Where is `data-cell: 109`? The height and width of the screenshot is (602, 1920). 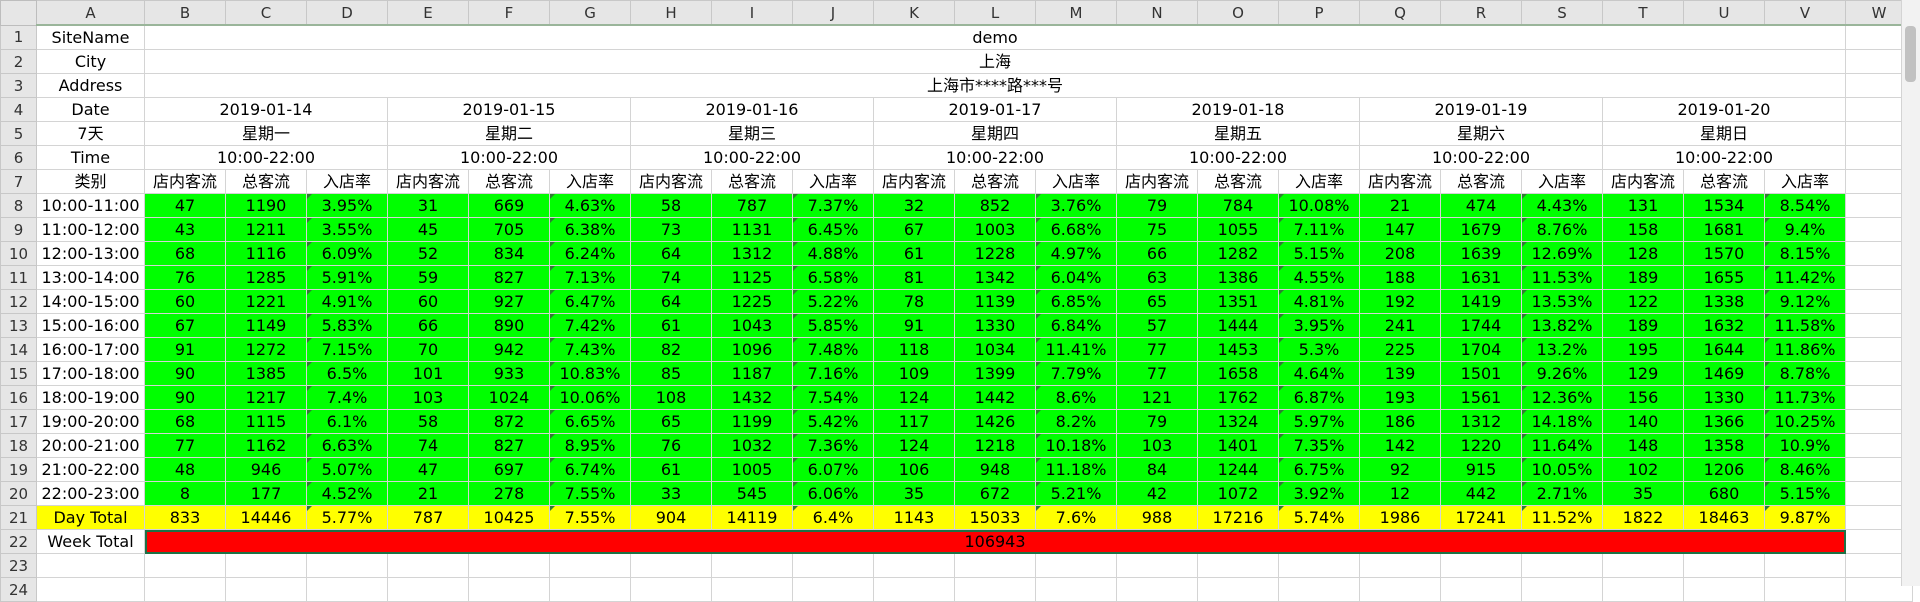
data-cell: 109 is located at coordinates (914, 373).